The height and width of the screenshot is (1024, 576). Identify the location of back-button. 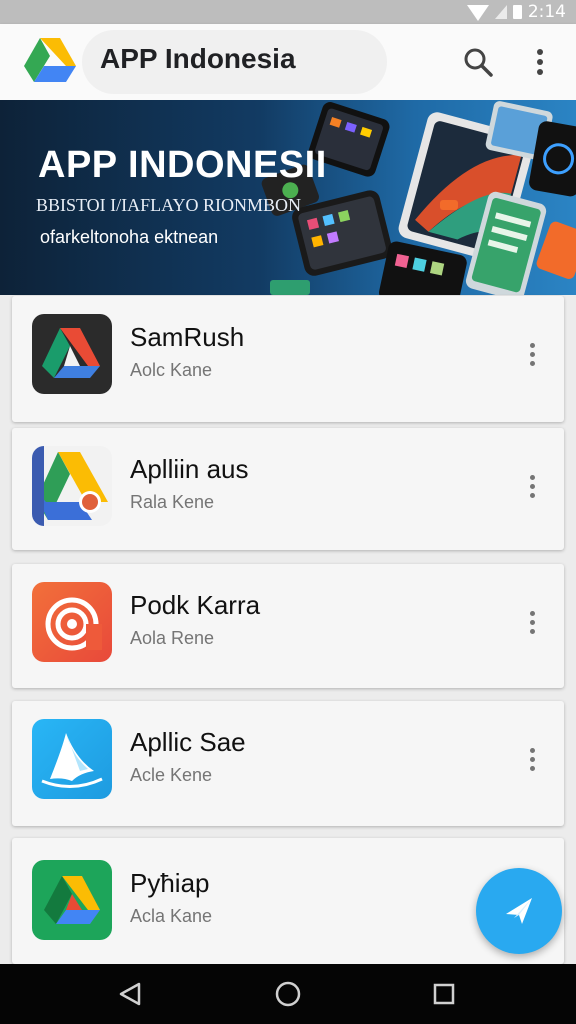
(130, 994).